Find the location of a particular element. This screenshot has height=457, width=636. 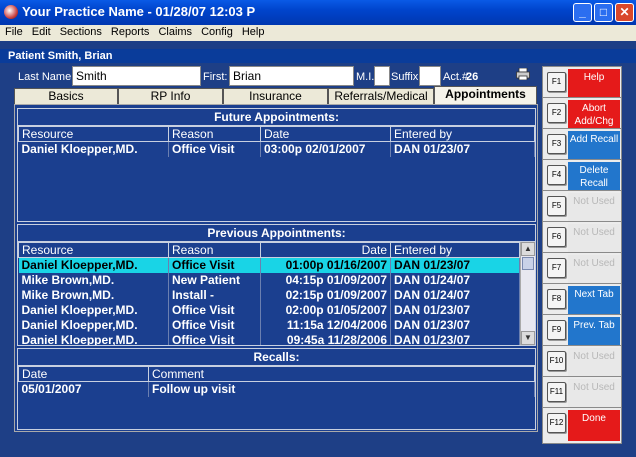

key-cap-icon: F11 is located at coordinates (556, 392).